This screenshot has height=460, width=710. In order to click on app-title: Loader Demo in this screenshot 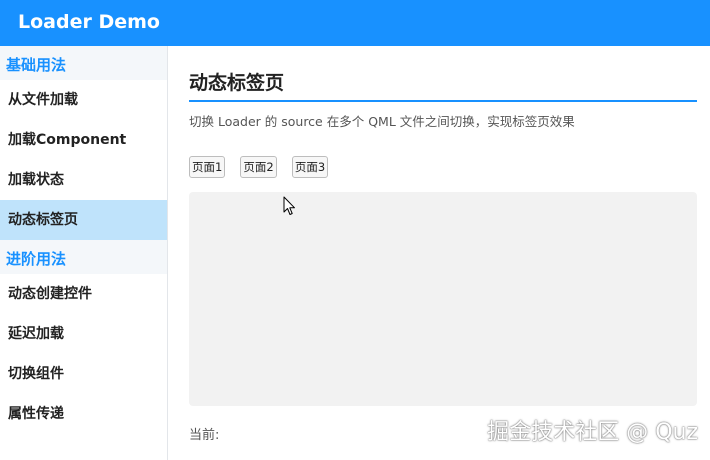, I will do `click(89, 22)`.